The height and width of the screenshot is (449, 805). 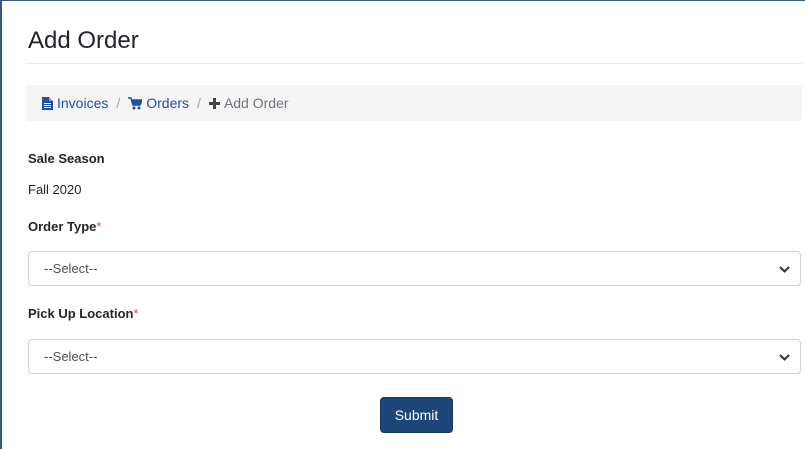 What do you see at coordinates (83, 40) in the screenshot?
I see `page-title: Add Order` at bounding box center [83, 40].